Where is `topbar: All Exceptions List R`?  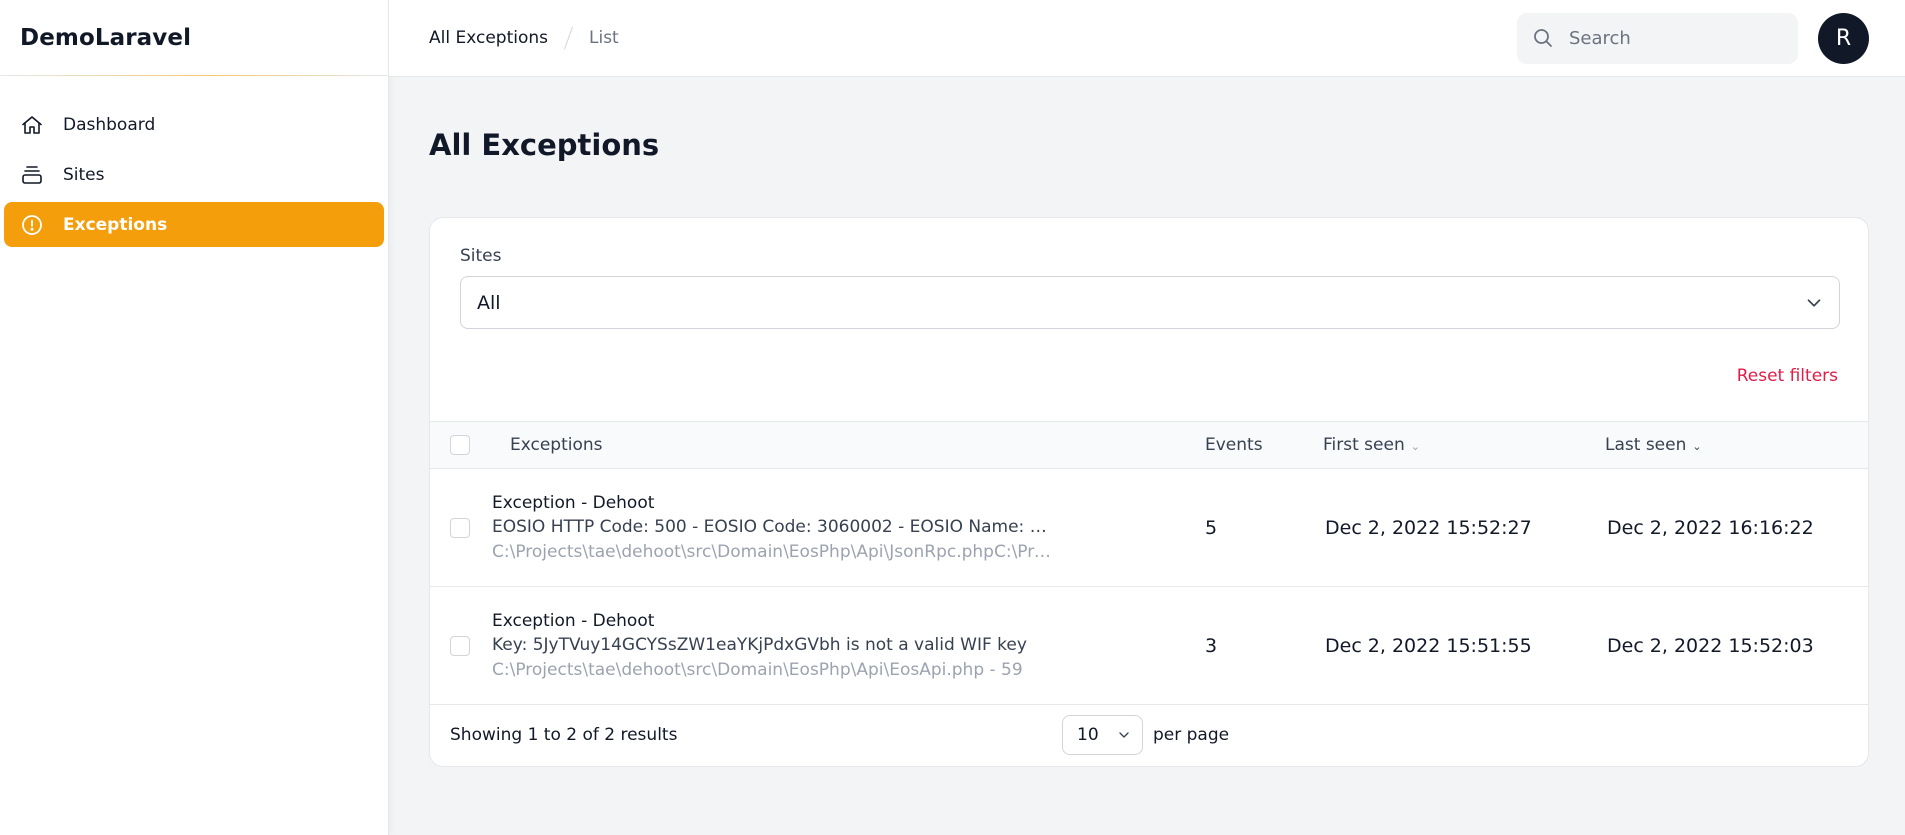 topbar: All Exceptions List R is located at coordinates (1147, 38).